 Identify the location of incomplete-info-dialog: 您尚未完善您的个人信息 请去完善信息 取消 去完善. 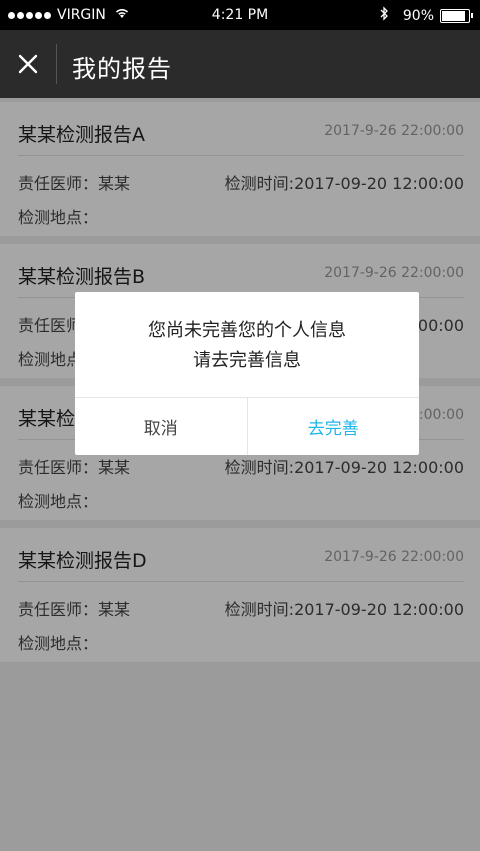
(247, 373).